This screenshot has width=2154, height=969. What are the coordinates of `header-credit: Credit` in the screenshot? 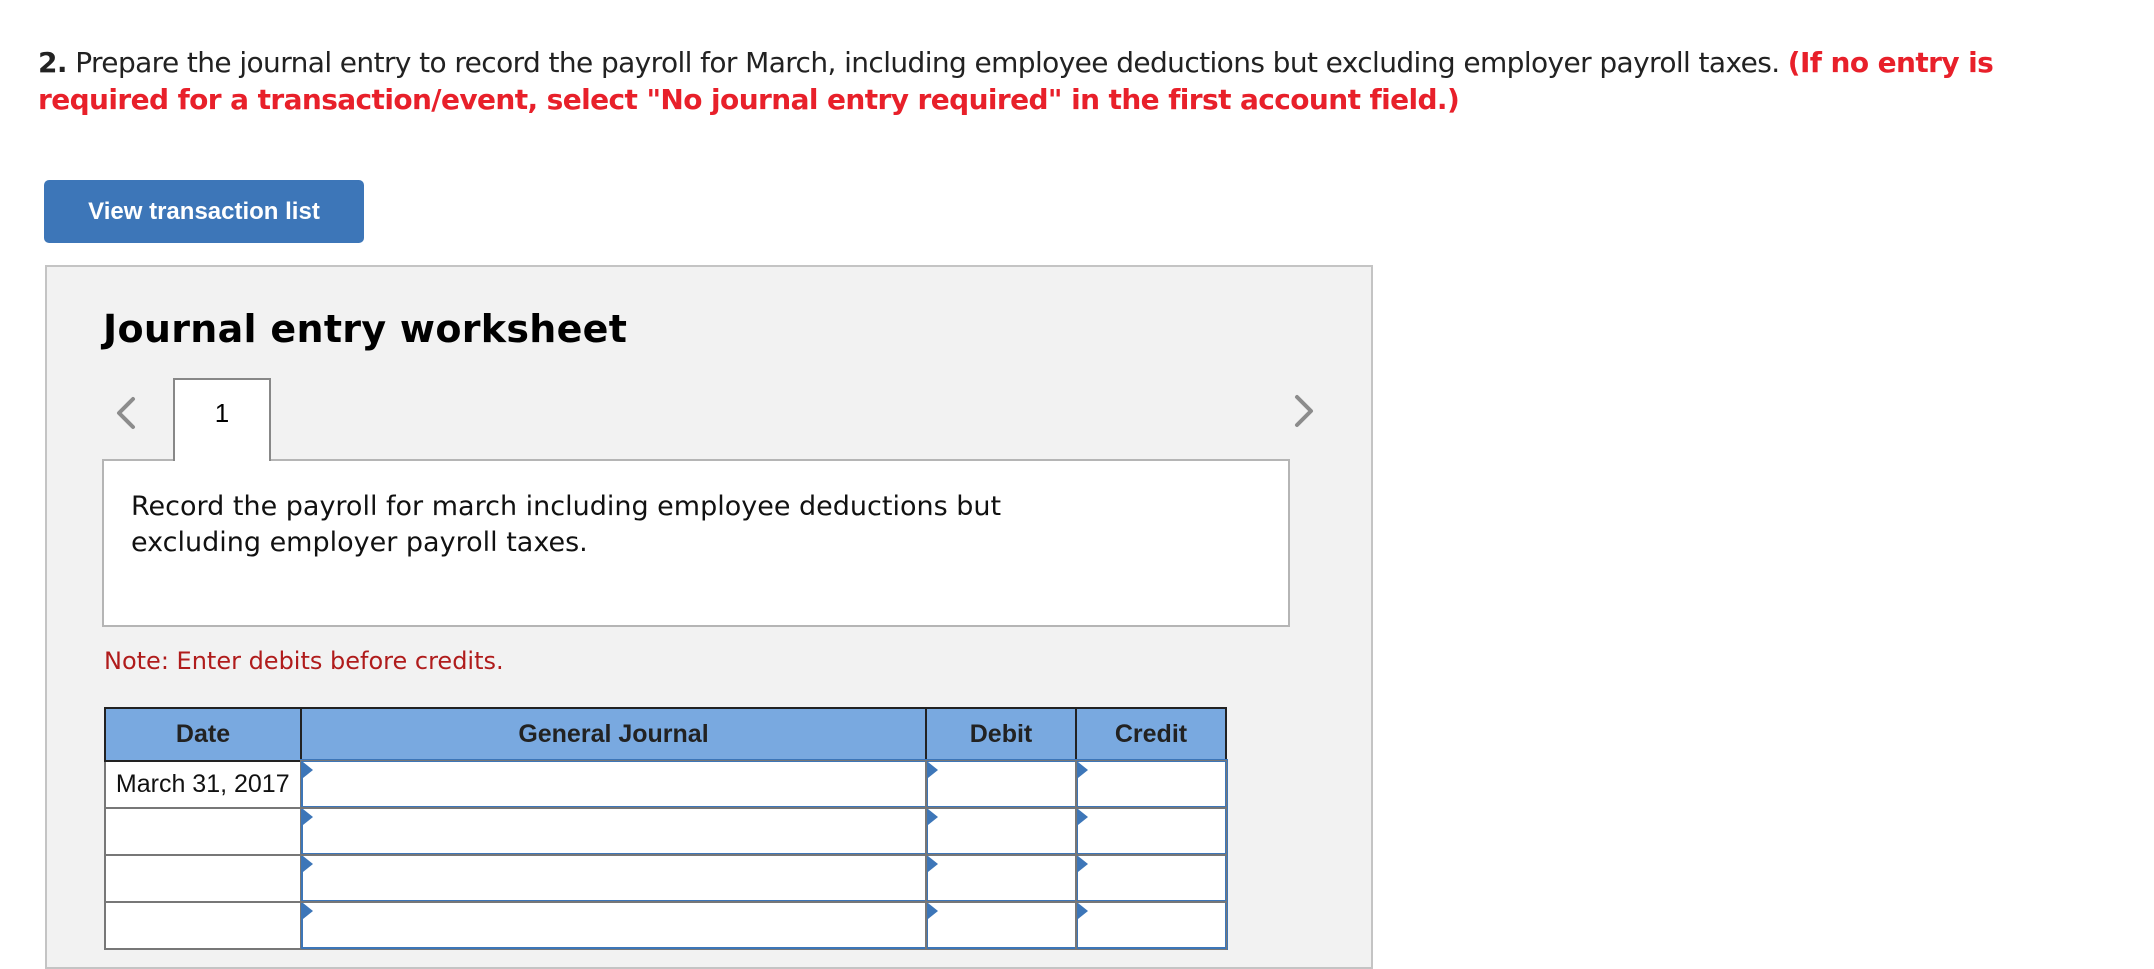 It's located at (1151, 734).